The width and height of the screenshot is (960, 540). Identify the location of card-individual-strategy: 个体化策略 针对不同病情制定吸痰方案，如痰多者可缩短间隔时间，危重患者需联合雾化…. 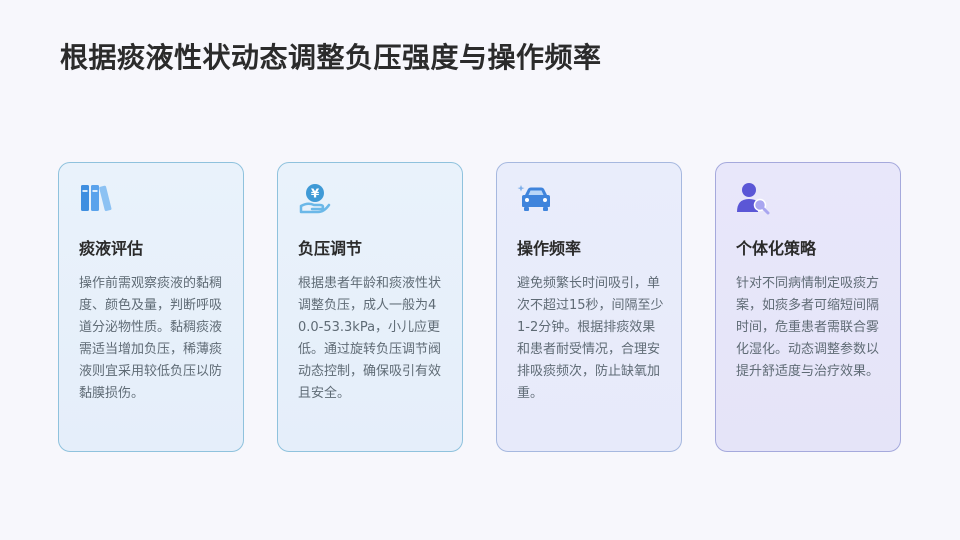
(808, 307).